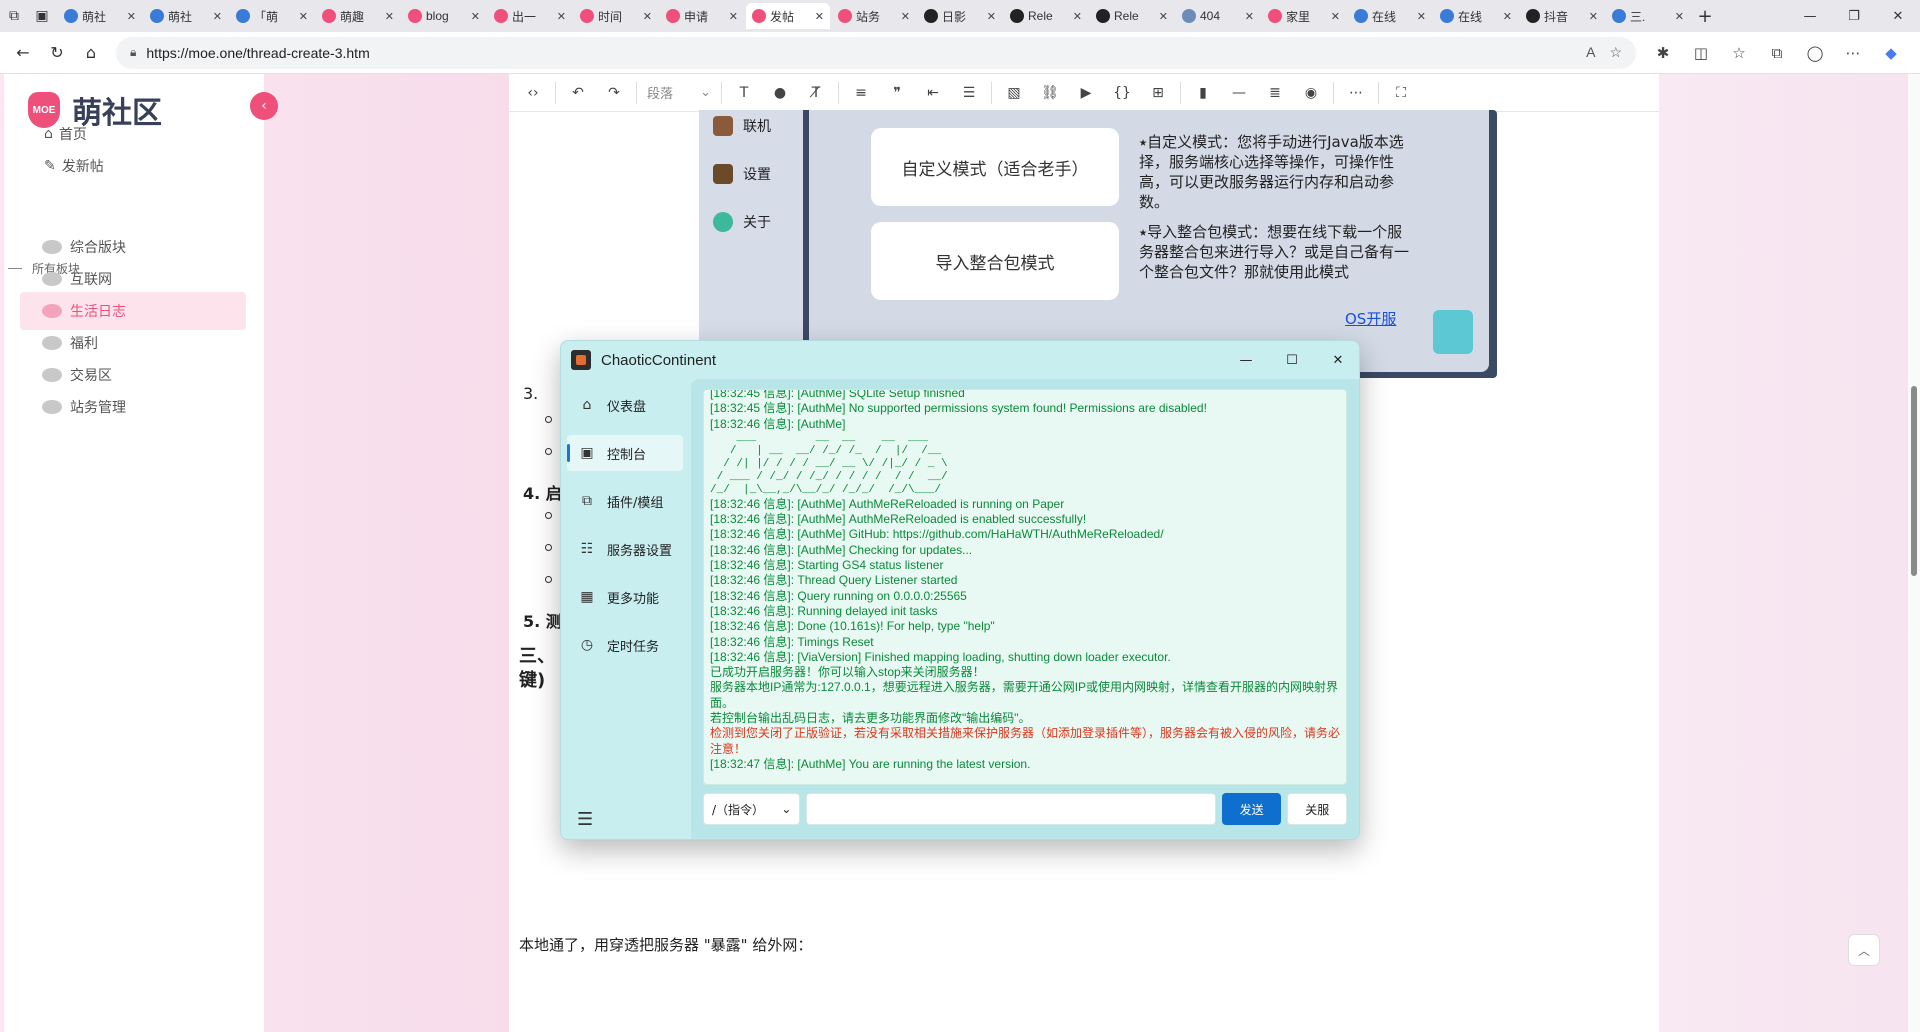 This screenshot has width=1920, height=1032. What do you see at coordinates (1401, 93) in the screenshot?
I see `fullscreen-icon: ⛶` at bounding box center [1401, 93].